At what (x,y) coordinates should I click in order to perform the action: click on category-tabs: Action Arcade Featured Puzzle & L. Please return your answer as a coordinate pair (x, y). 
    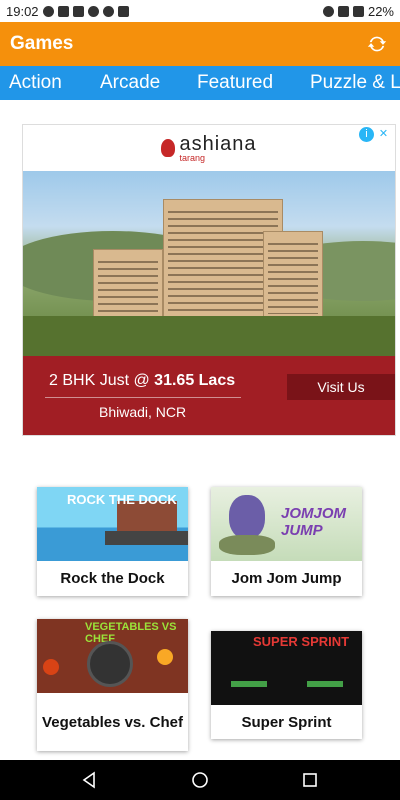
    Looking at the image, I should click on (200, 83).